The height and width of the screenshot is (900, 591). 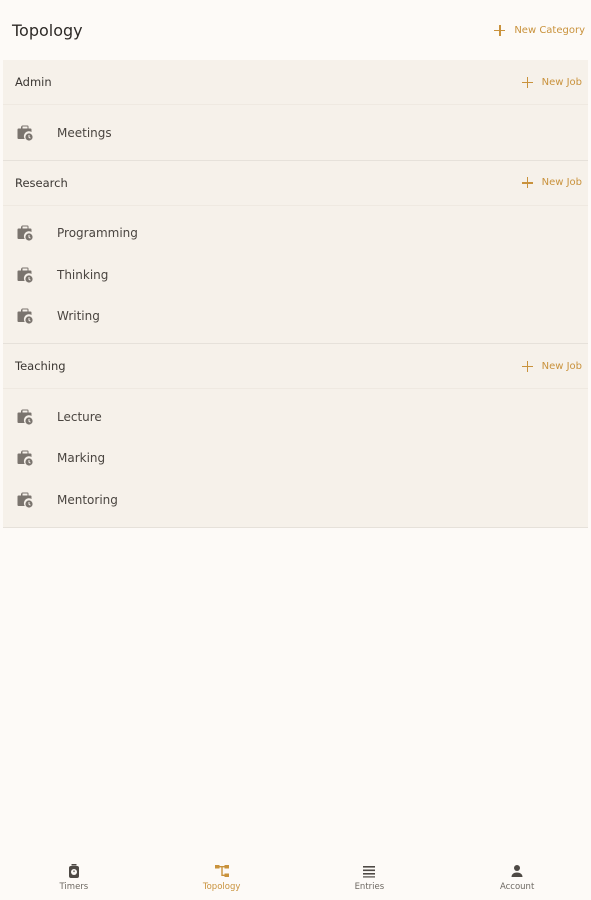 I want to click on nav-label: Account, so click(x=517, y=887).